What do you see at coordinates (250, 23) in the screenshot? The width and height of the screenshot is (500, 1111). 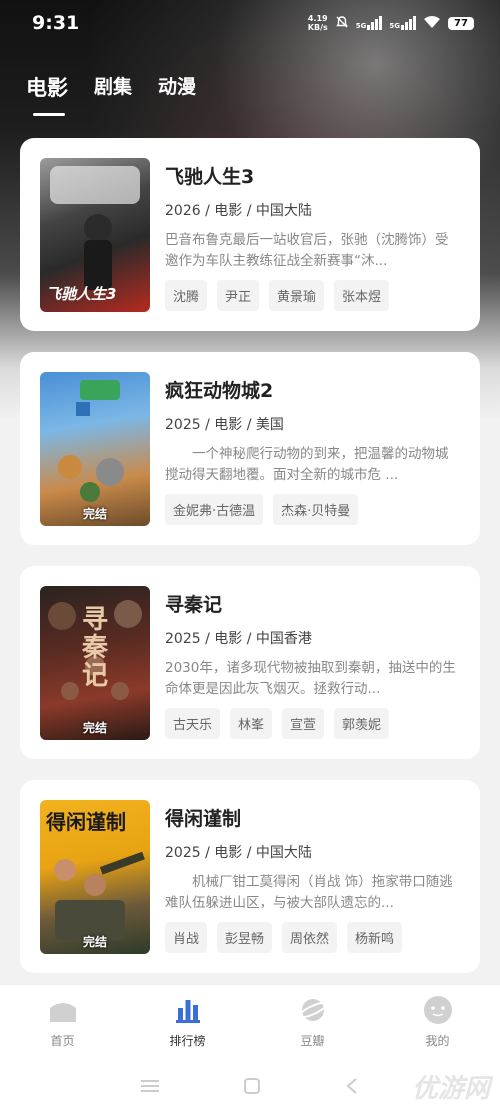 I see `status-bar: 9:31 4.19 KB/s 5G 5G 77` at bounding box center [250, 23].